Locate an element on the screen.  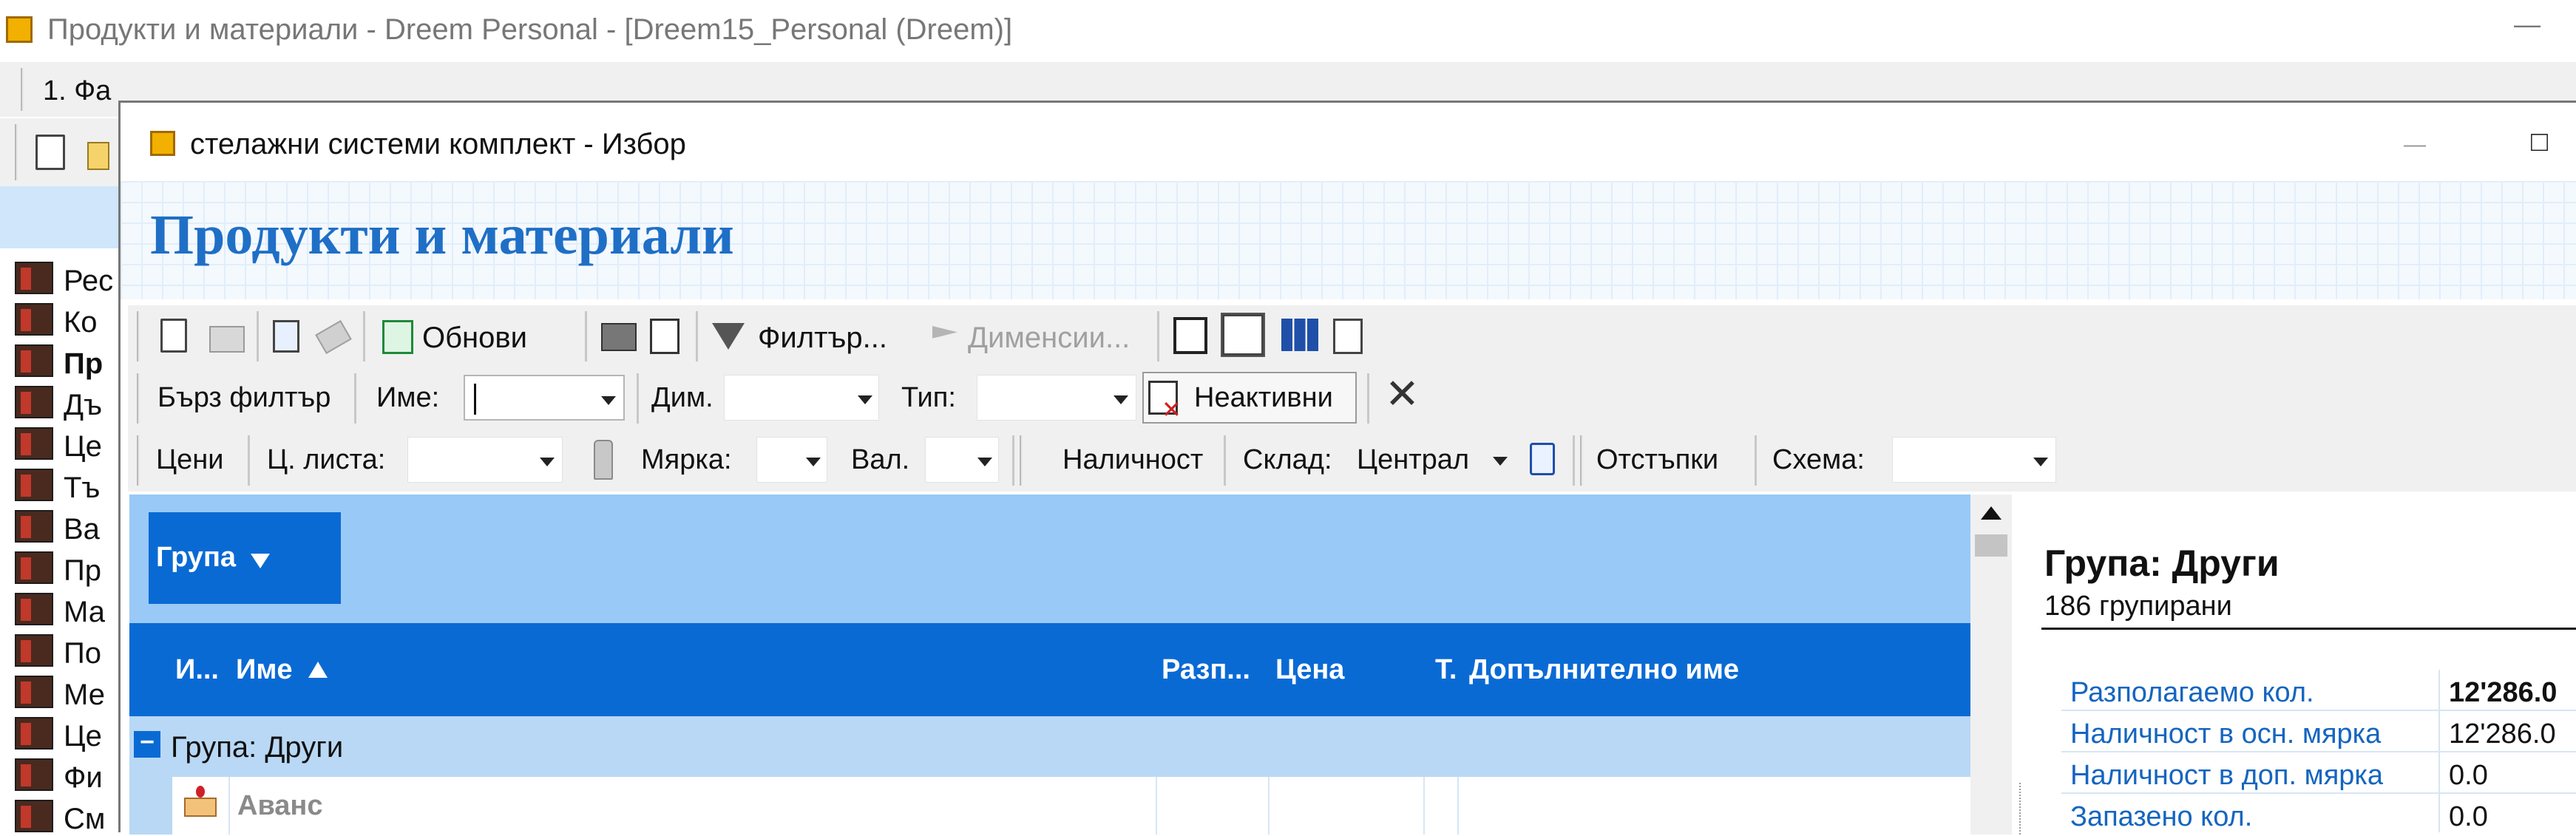
dim-select is located at coordinates (801, 398).